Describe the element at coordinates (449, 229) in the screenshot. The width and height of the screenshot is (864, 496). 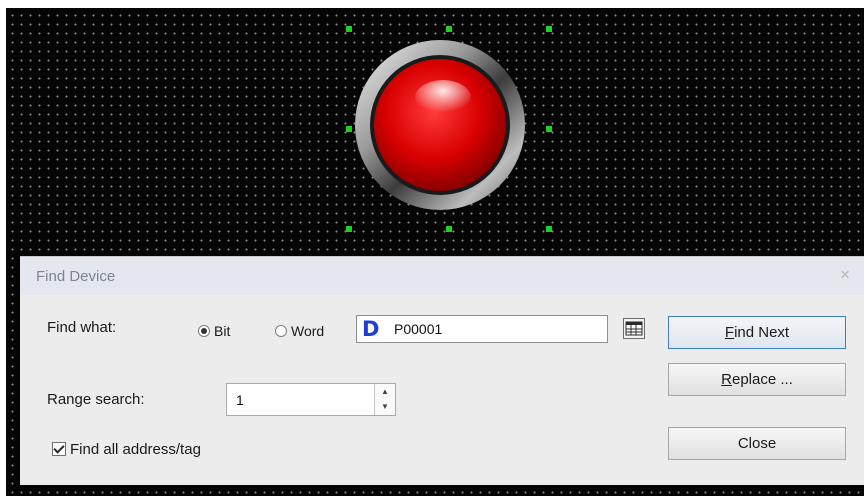
I see `selection-handle-bottom-middle` at that location.